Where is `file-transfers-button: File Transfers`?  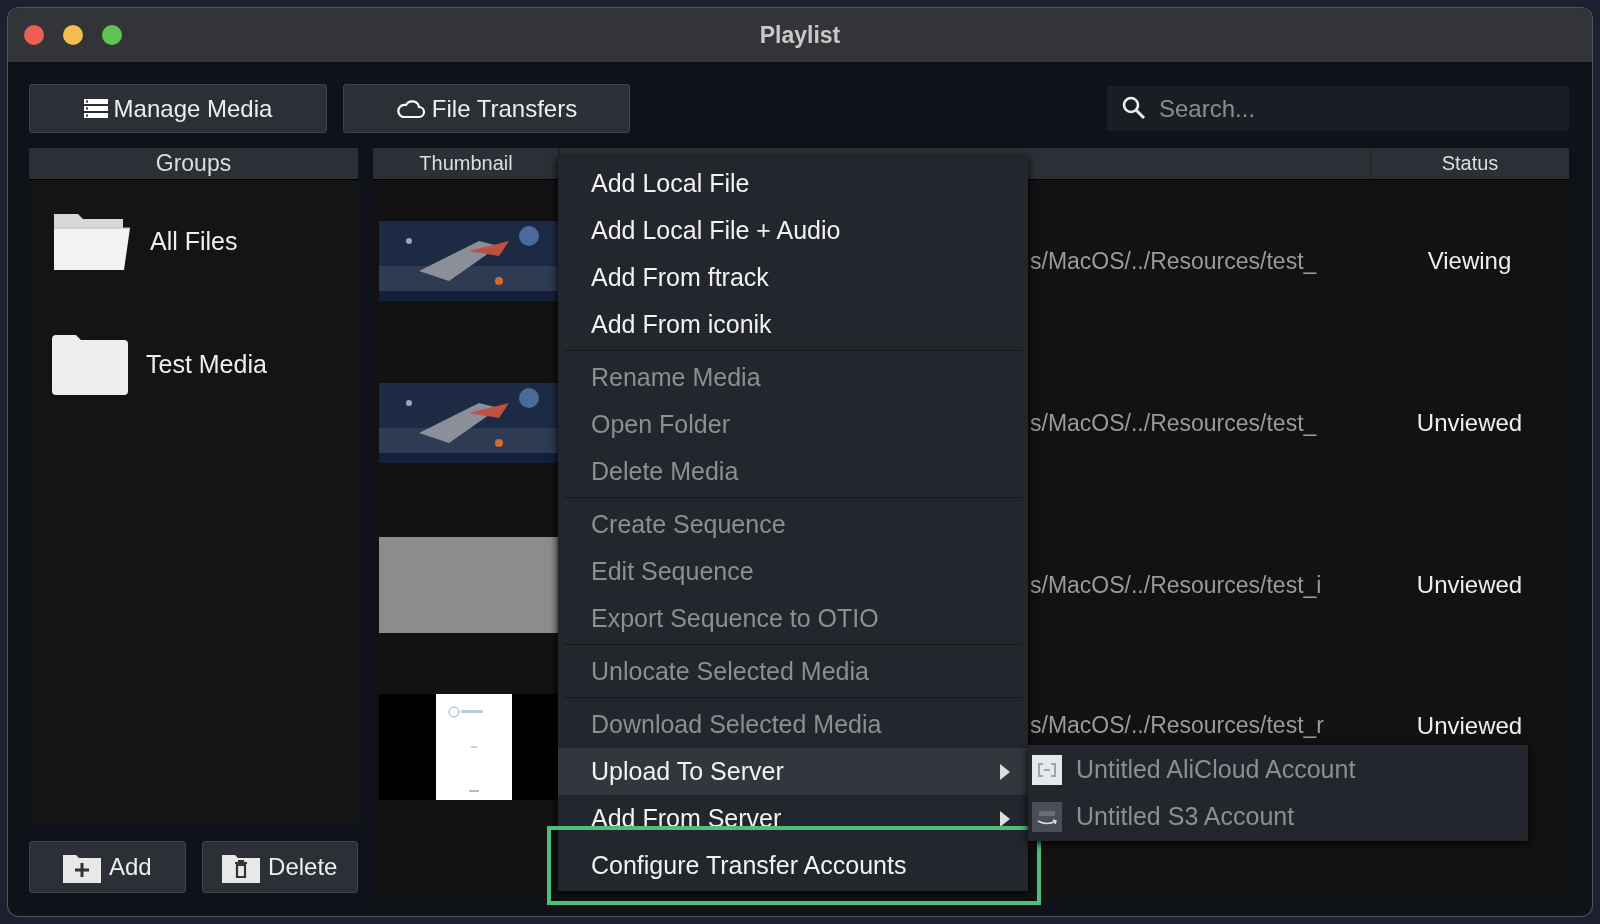
file-transfers-button: File Transfers is located at coordinates (486, 108).